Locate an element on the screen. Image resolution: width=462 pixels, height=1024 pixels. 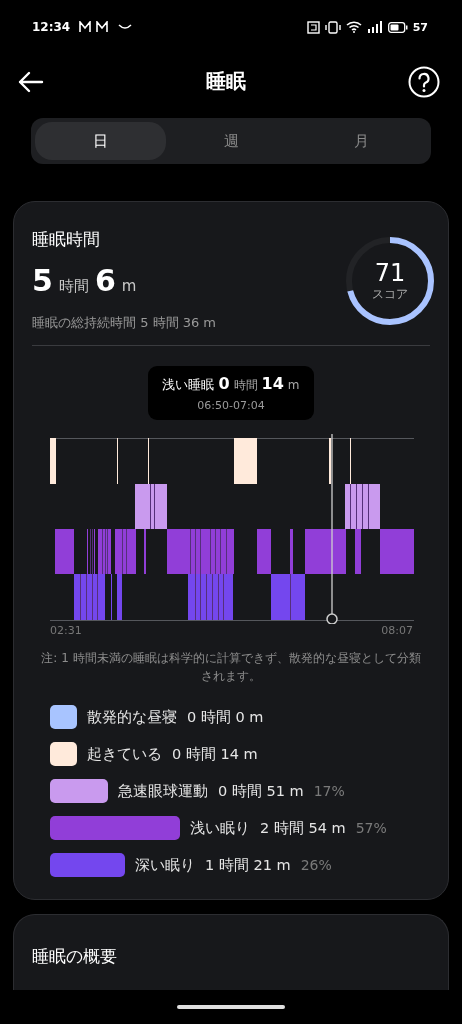
minutes-value: 6 is located at coordinates (105, 280).